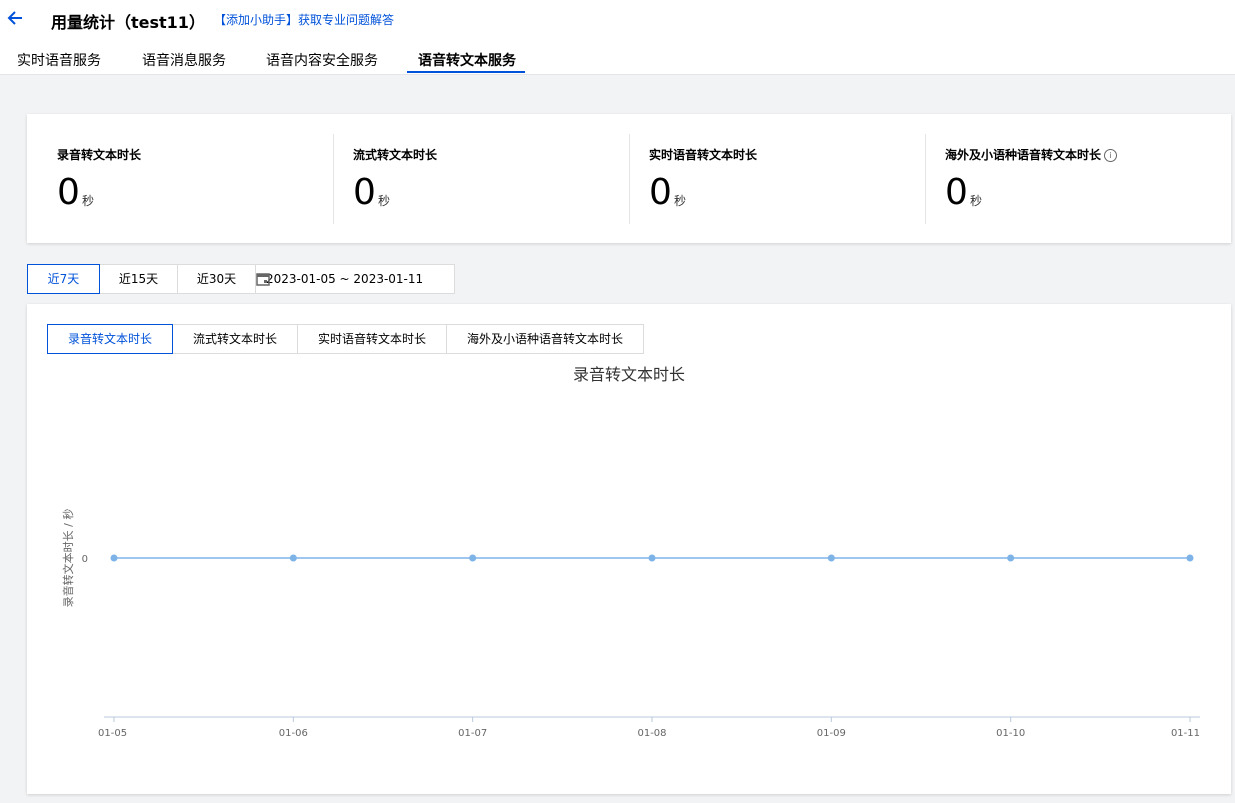 The image size is (1235, 803). What do you see at coordinates (138, 279) in the screenshot?
I see `range-15-days-button: 近15天` at bounding box center [138, 279].